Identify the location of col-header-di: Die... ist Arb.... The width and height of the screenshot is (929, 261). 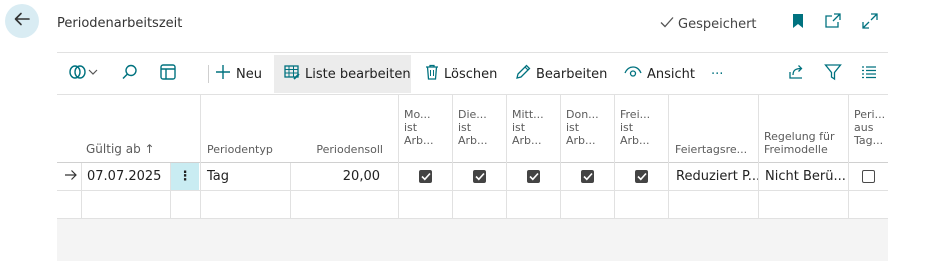
(483, 129).